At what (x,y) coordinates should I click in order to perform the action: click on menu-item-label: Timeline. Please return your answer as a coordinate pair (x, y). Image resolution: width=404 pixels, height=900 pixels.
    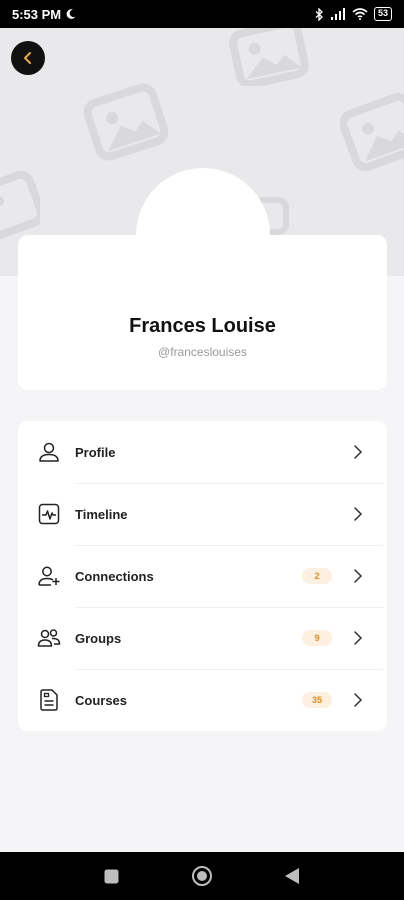
    Looking at the image, I should click on (101, 514).